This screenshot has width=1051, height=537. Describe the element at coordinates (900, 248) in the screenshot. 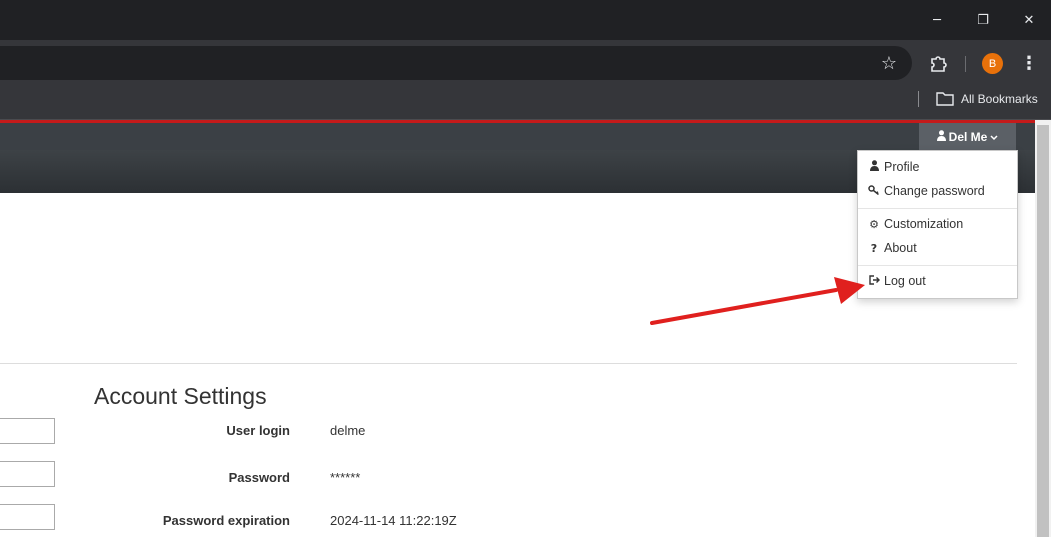

I see `menu-item-label: About` at that location.